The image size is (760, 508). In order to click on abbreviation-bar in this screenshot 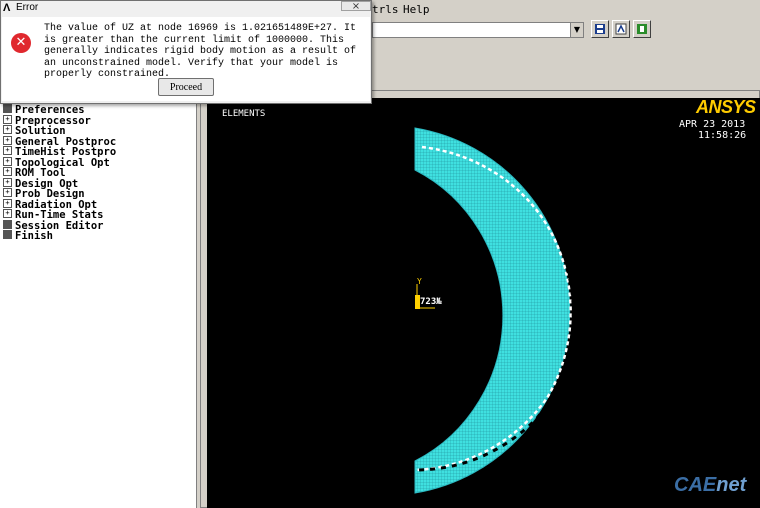, I will do `click(566, 75)`.